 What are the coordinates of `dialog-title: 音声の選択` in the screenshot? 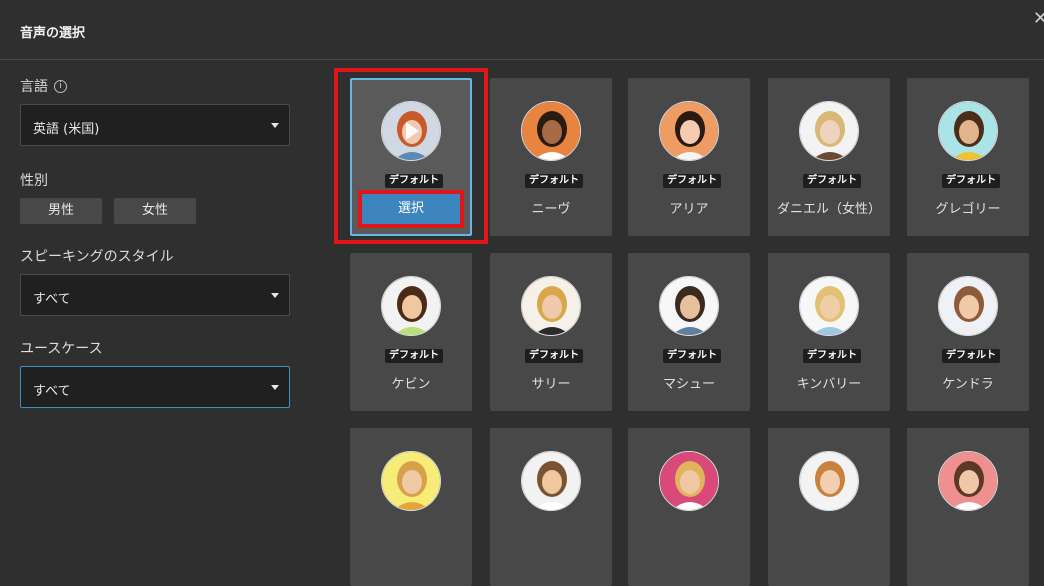 It's located at (53, 33).